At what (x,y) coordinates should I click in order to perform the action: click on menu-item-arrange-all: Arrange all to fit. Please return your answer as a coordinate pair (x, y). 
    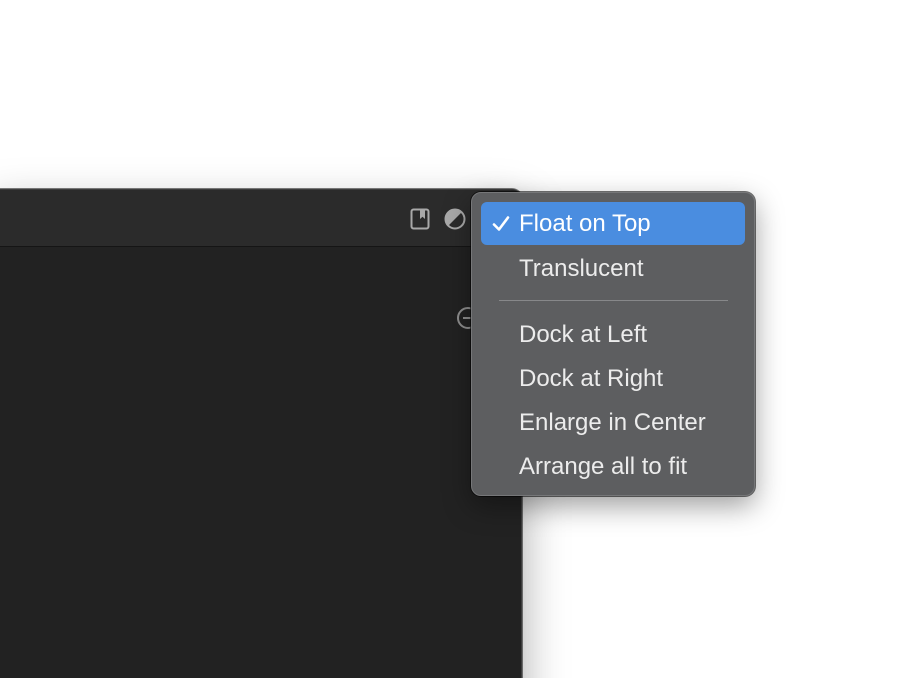
    Looking at the image, I should click on (613, 466).